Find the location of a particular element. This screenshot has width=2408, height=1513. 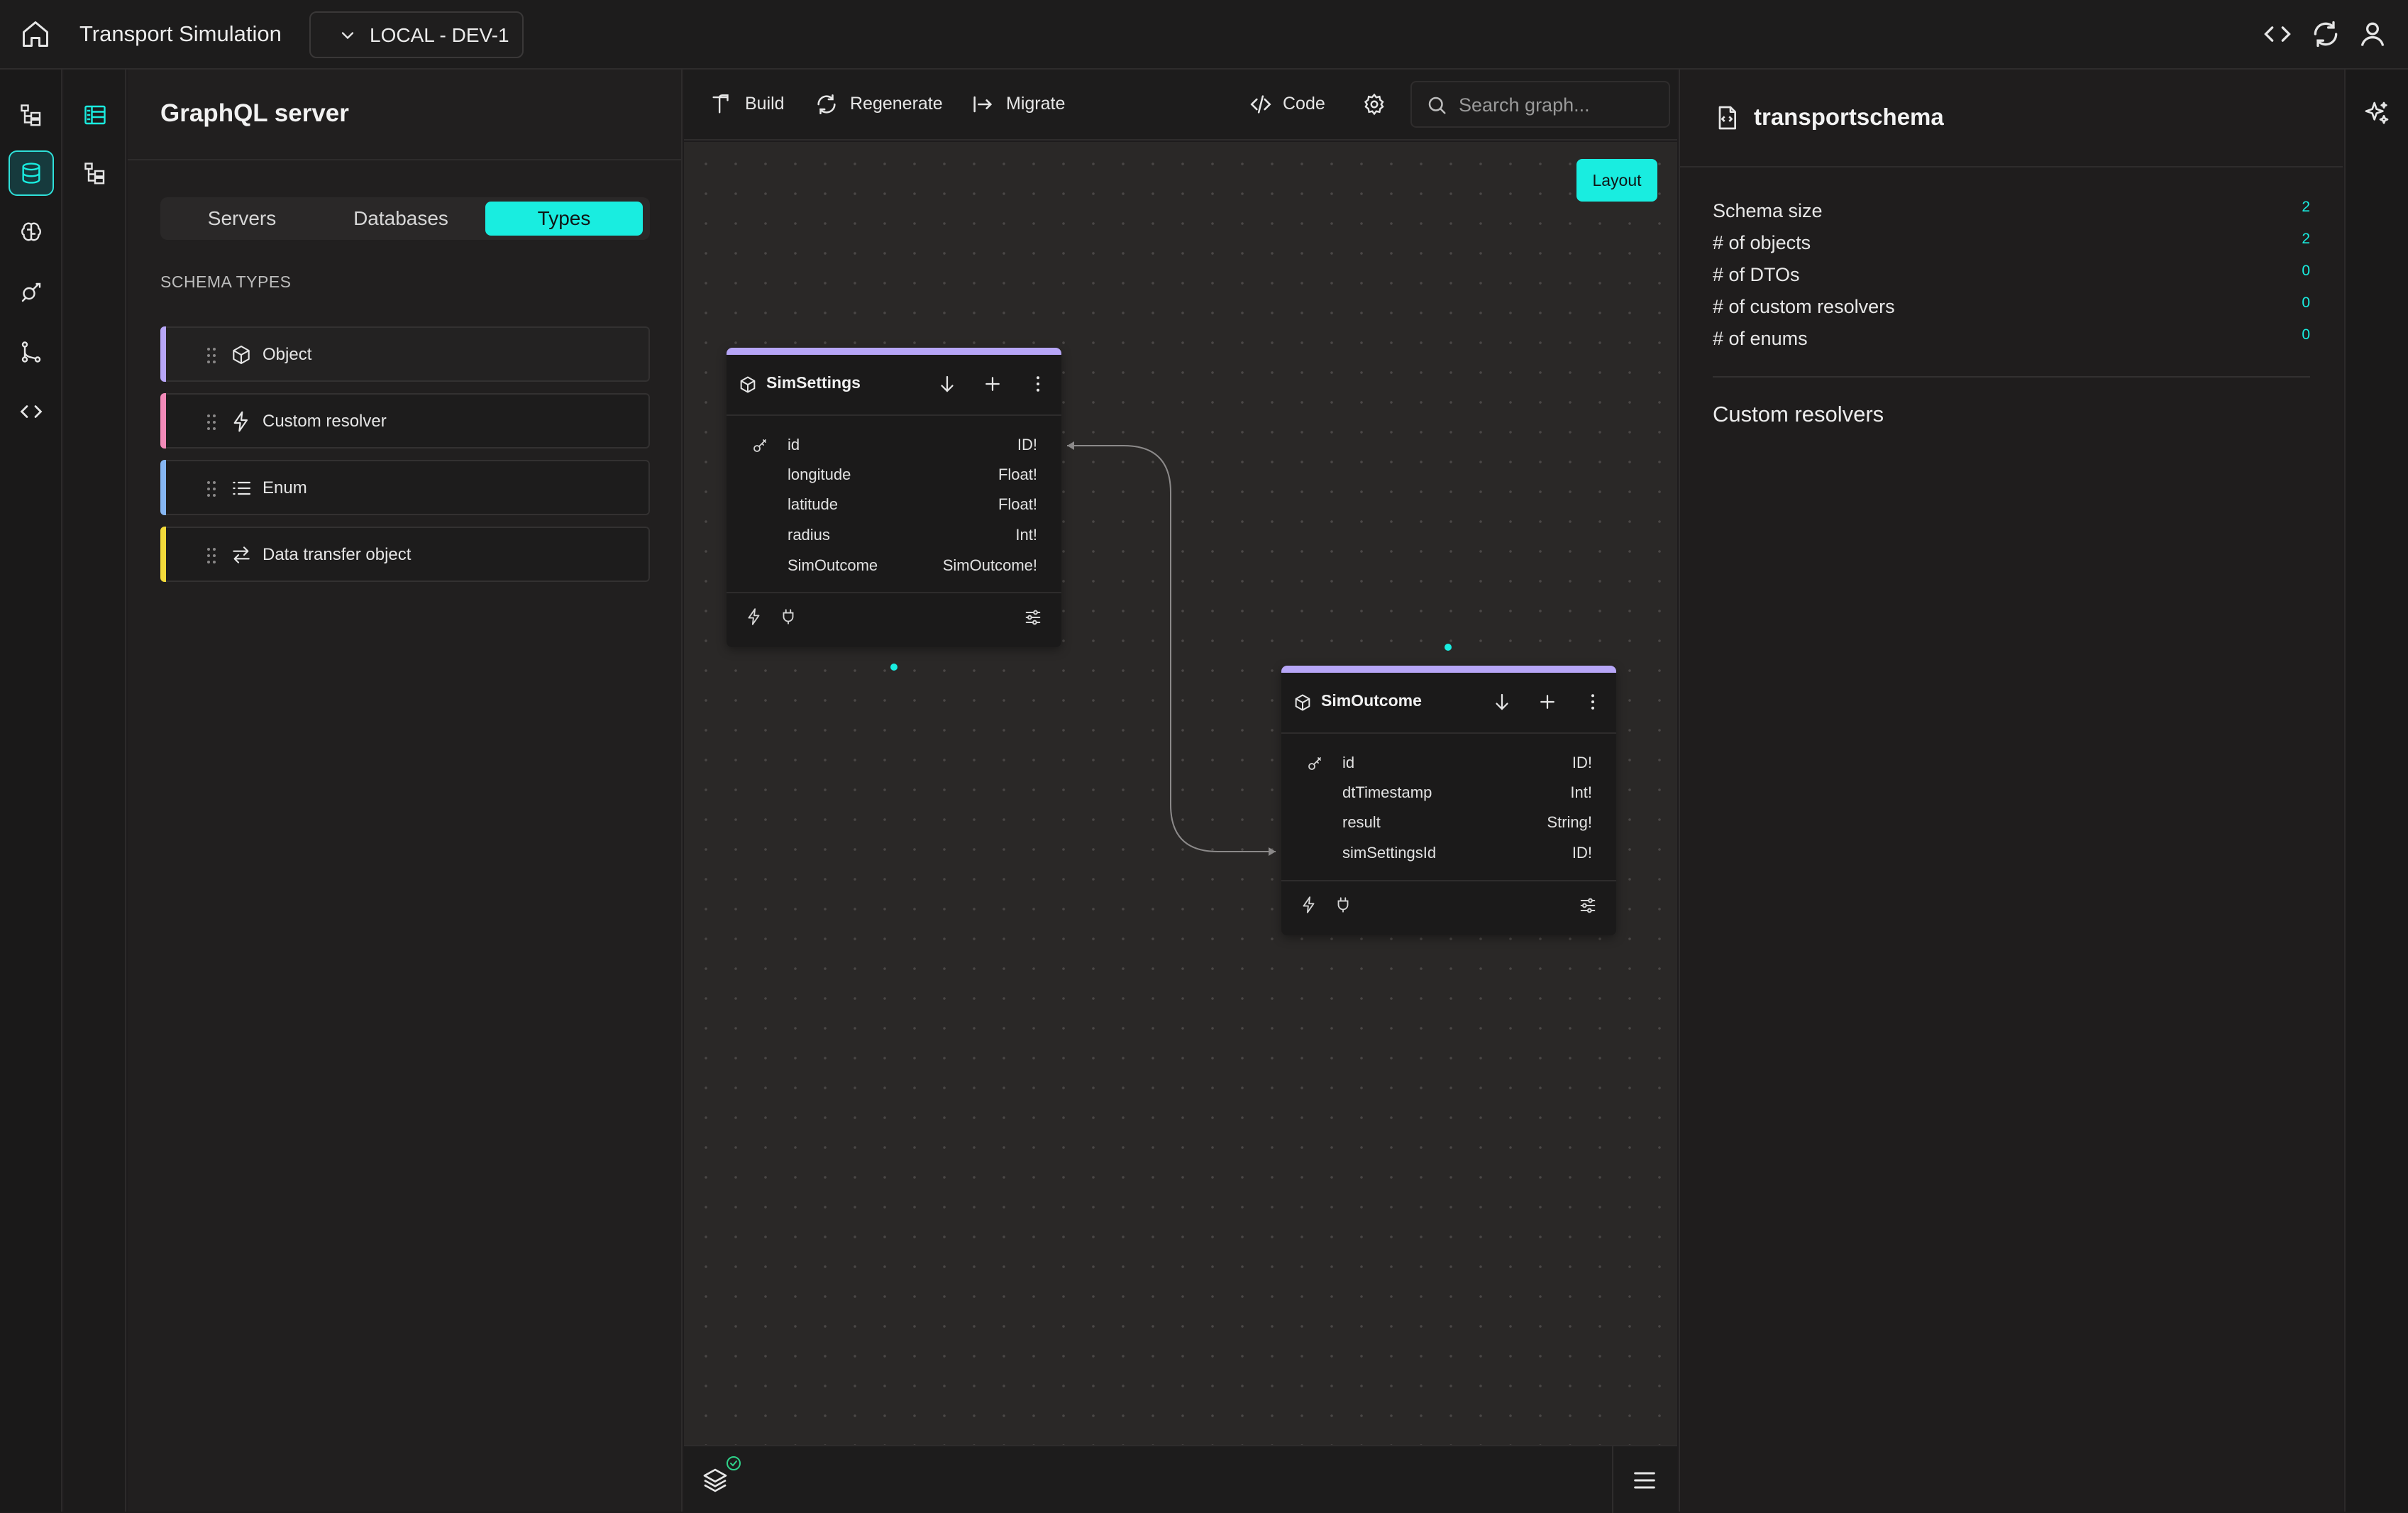

tab-servers: Servers is located at coordinates (242, 219).